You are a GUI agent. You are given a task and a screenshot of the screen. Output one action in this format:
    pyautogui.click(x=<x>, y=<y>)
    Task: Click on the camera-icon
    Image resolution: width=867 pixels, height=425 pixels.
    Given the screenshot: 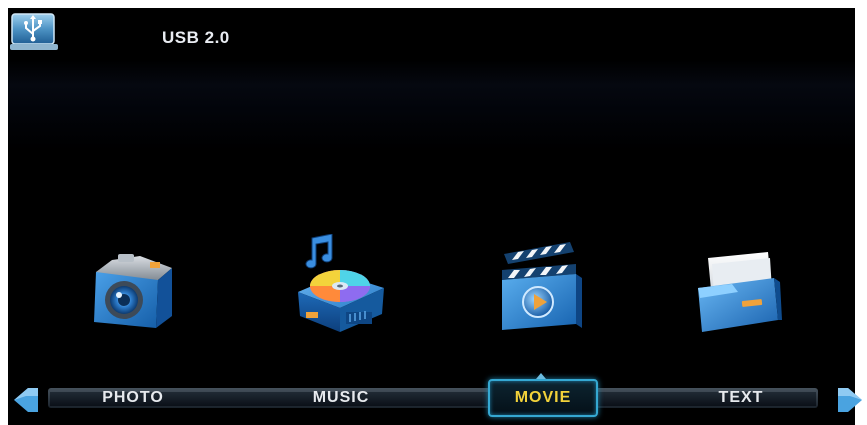 What is the action you would take?
    pyautogui.click(x=133, y=291)
    